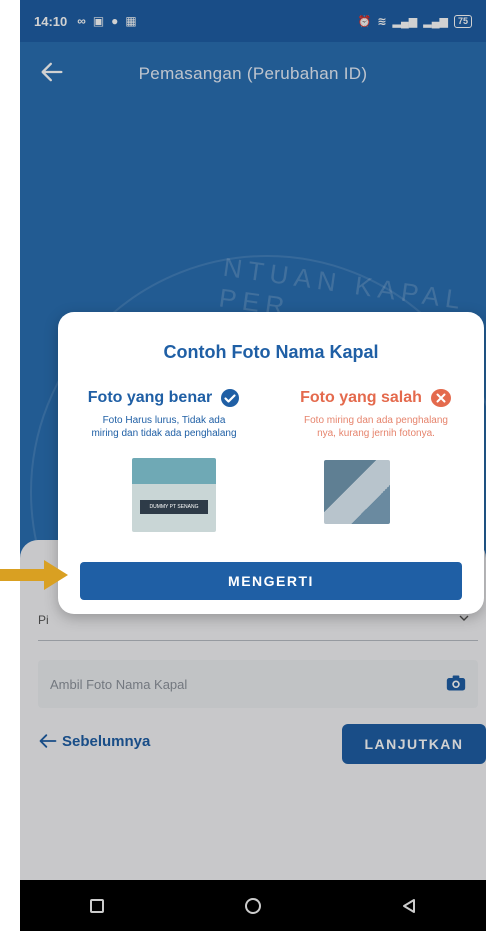  I want to click on wrong-heading: Foto yang salah, so click(361, 397).